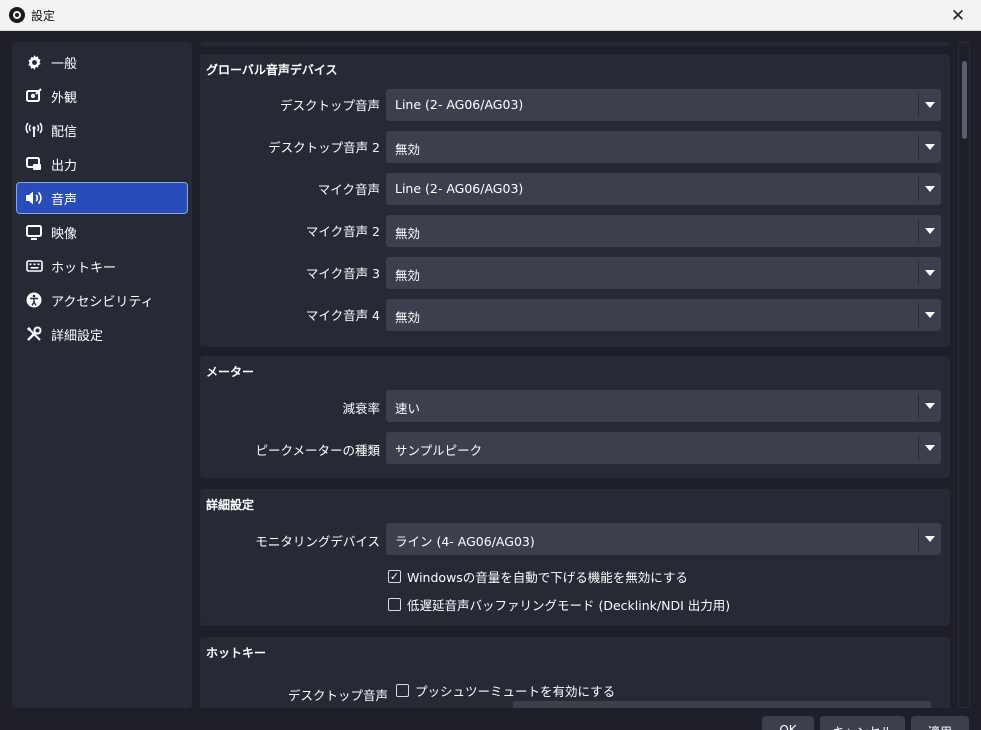 The height and width of the screenshot is (730, 981). Describe the element at coordinates (64, 132) in the screenshot. I see `sidebar-item-label: 配信` at that location.